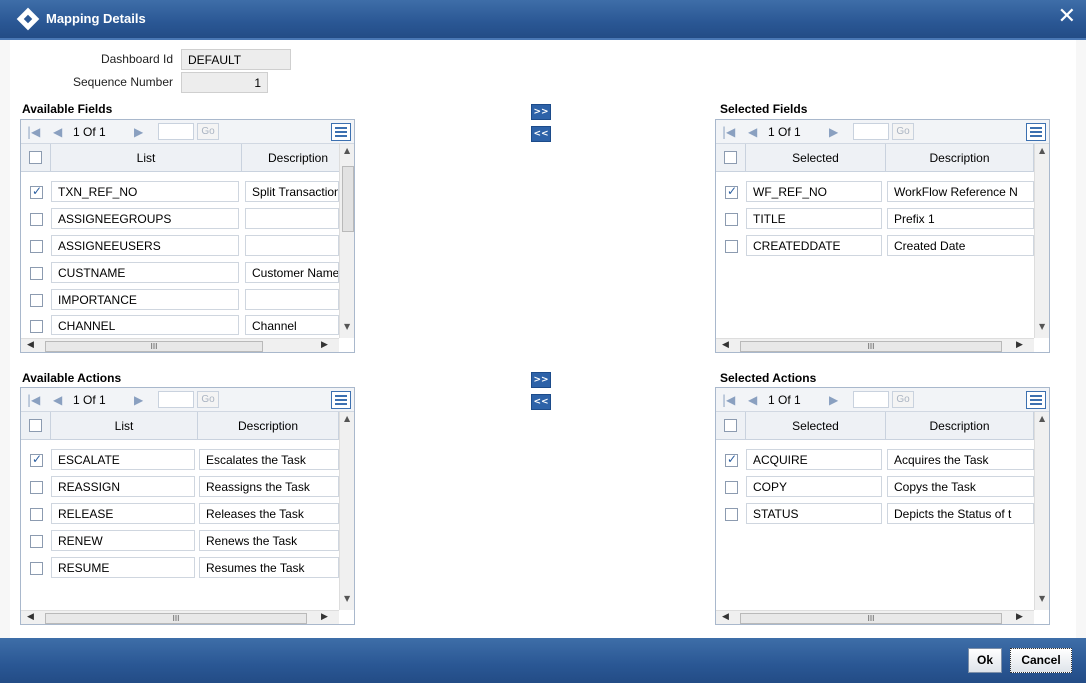 The height and width of the screenshot is (683, 1086). I want to click on cancel-button: Cancel, so click(1041, 660).